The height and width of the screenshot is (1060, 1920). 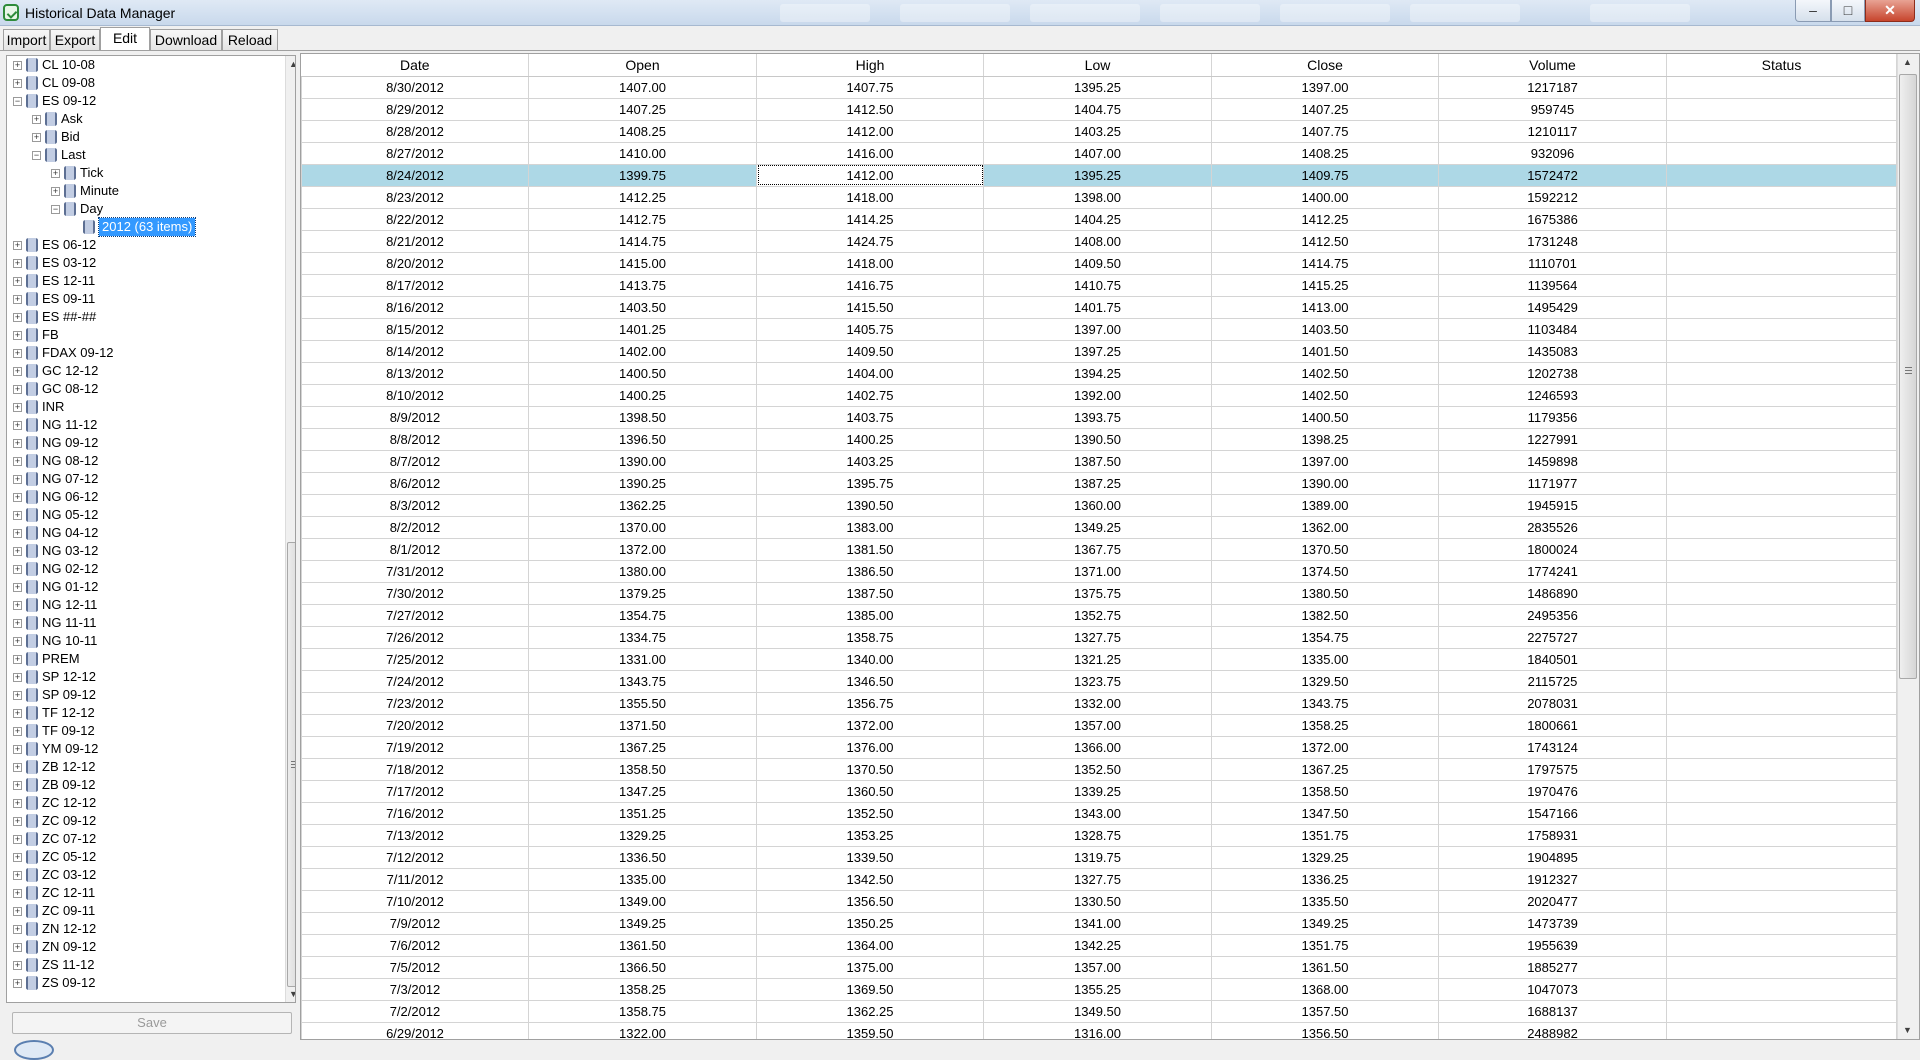 What do you see at coordinates (145, 479) in the screenshot?
I see `tree-item: + NG 07-12` at bounding box center [145, 479].